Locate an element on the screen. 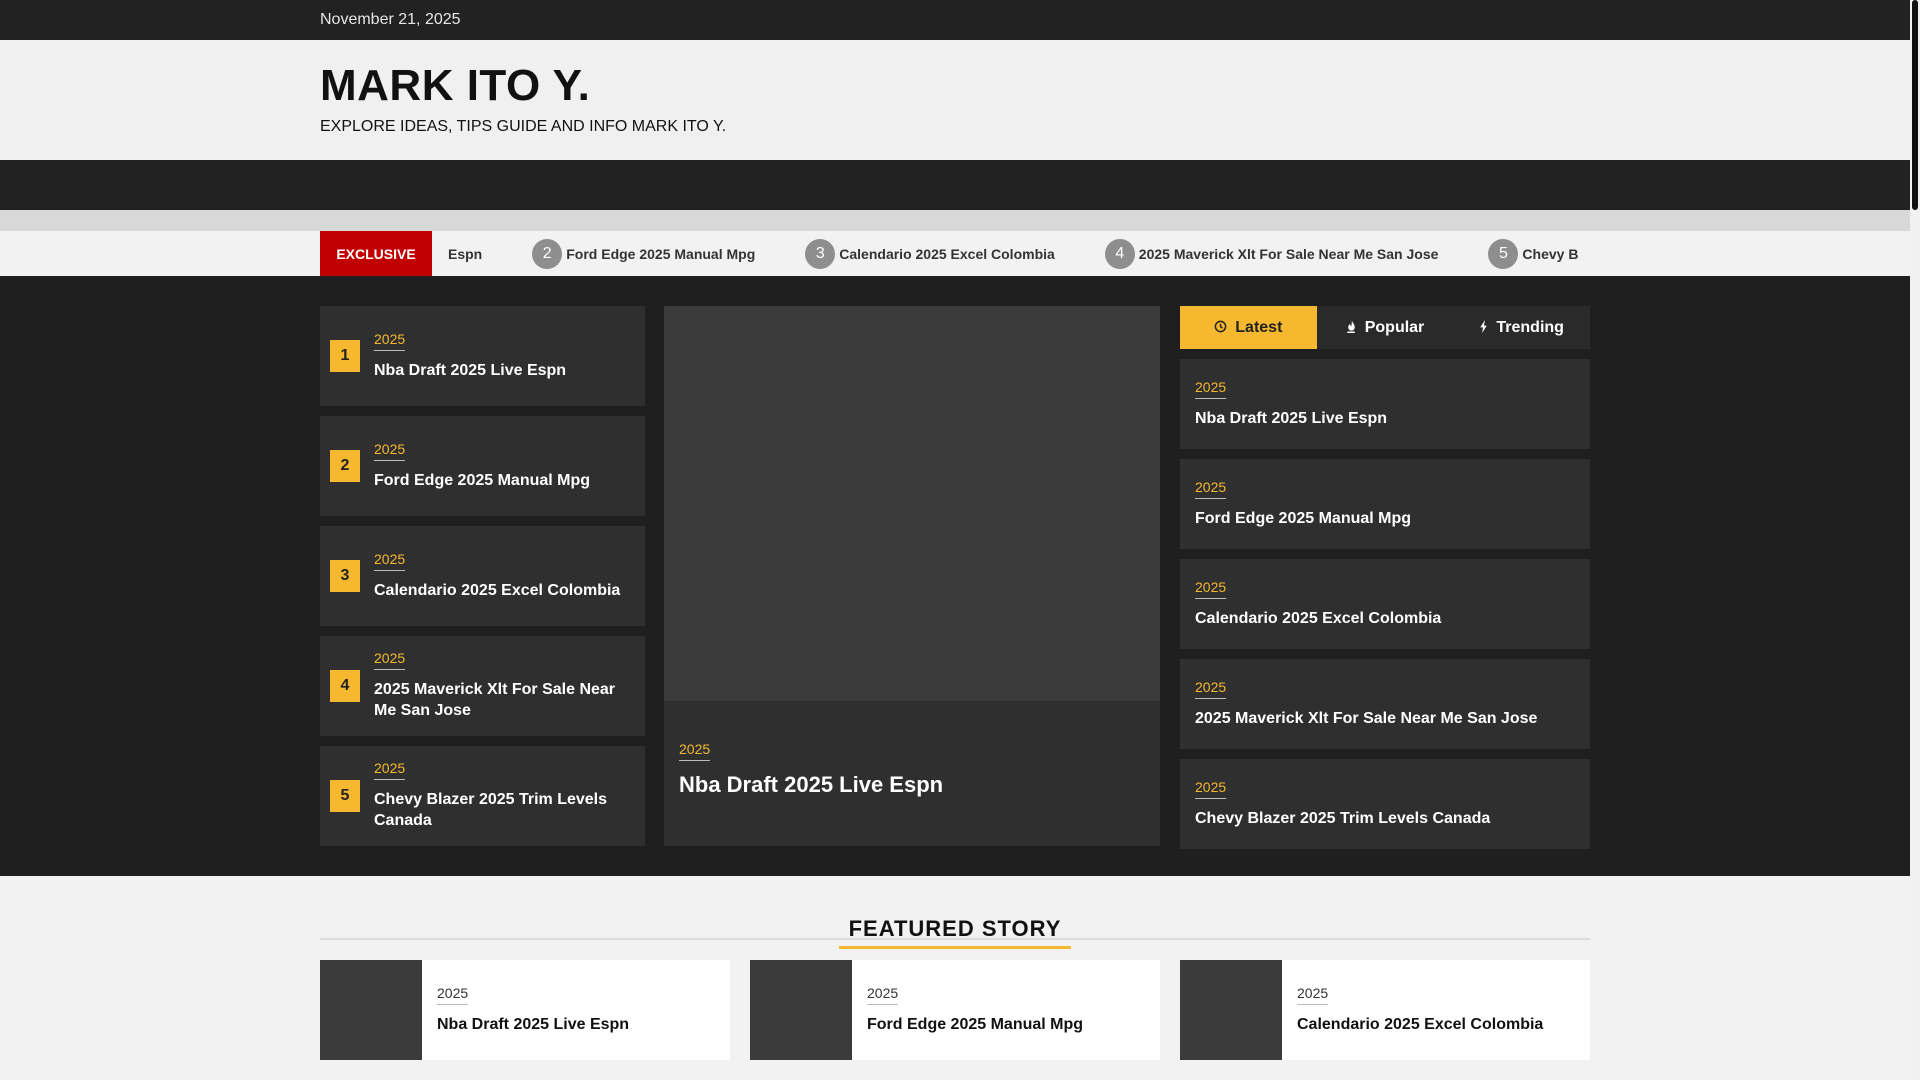 This screenshot has width=1920, height=1080. ticker-item: 3 Calendario 2025 Excel Colombia is located at coordinates (930, 253).